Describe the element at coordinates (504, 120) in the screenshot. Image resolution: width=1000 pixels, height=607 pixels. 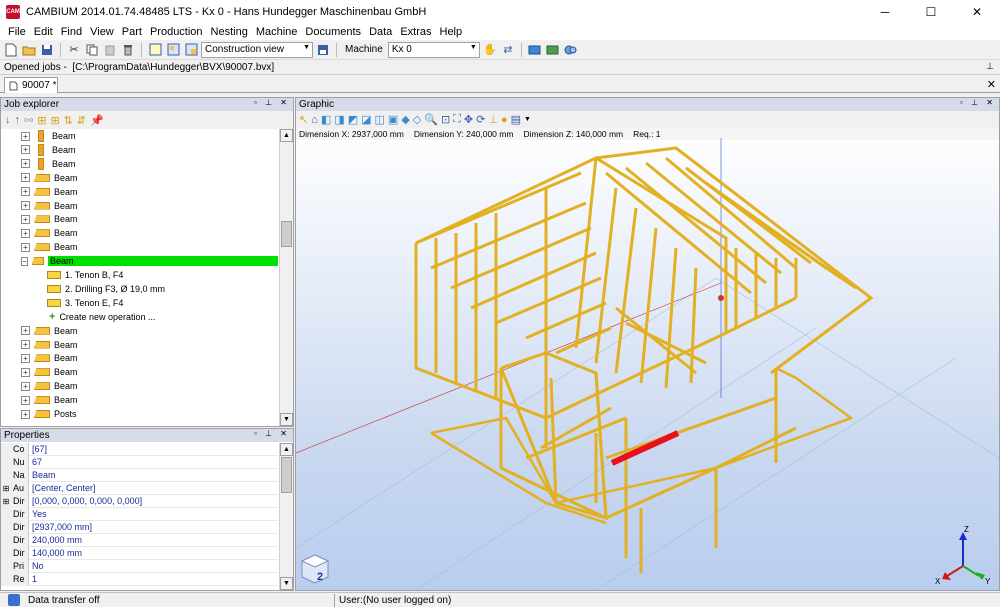
I see `render-icon: ●` at that location.